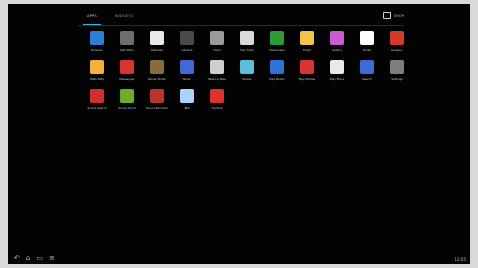 The width and height of the screenshot is (478, 268). I want to click on tab-apps: APPS, so click(92, 18).